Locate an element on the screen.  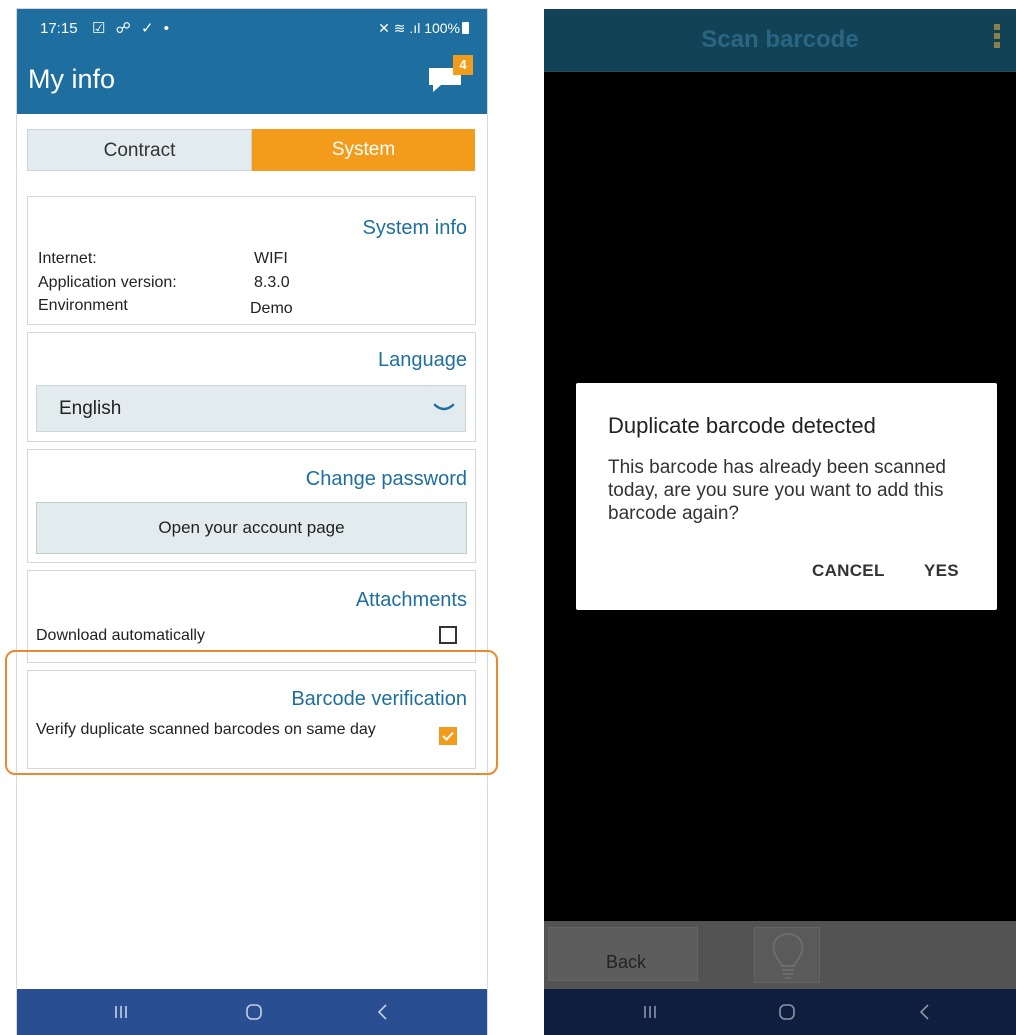
yes-button: YES is located at coordinates (941, 571).